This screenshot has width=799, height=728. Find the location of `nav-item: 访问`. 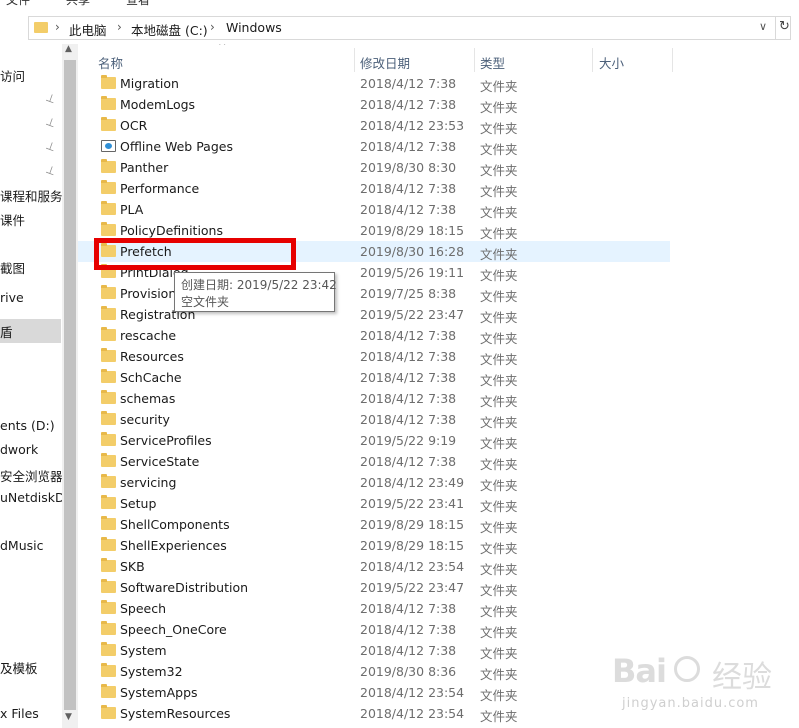

nav-item: 访问 is located at coordinates (12, 75).